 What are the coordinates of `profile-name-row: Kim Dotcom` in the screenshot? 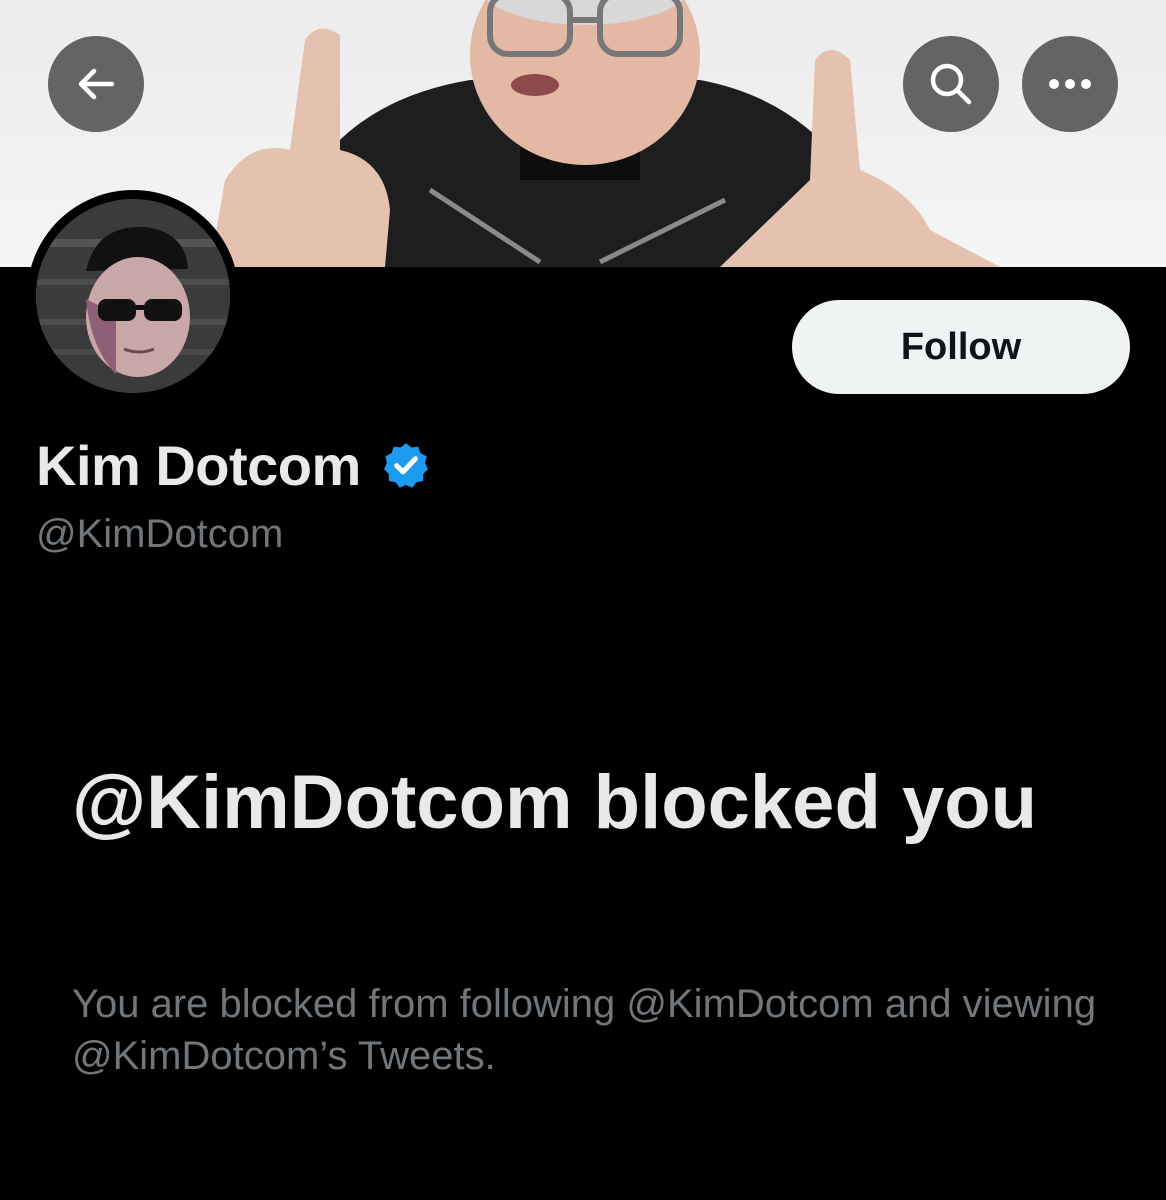 It's located at (233, 465).